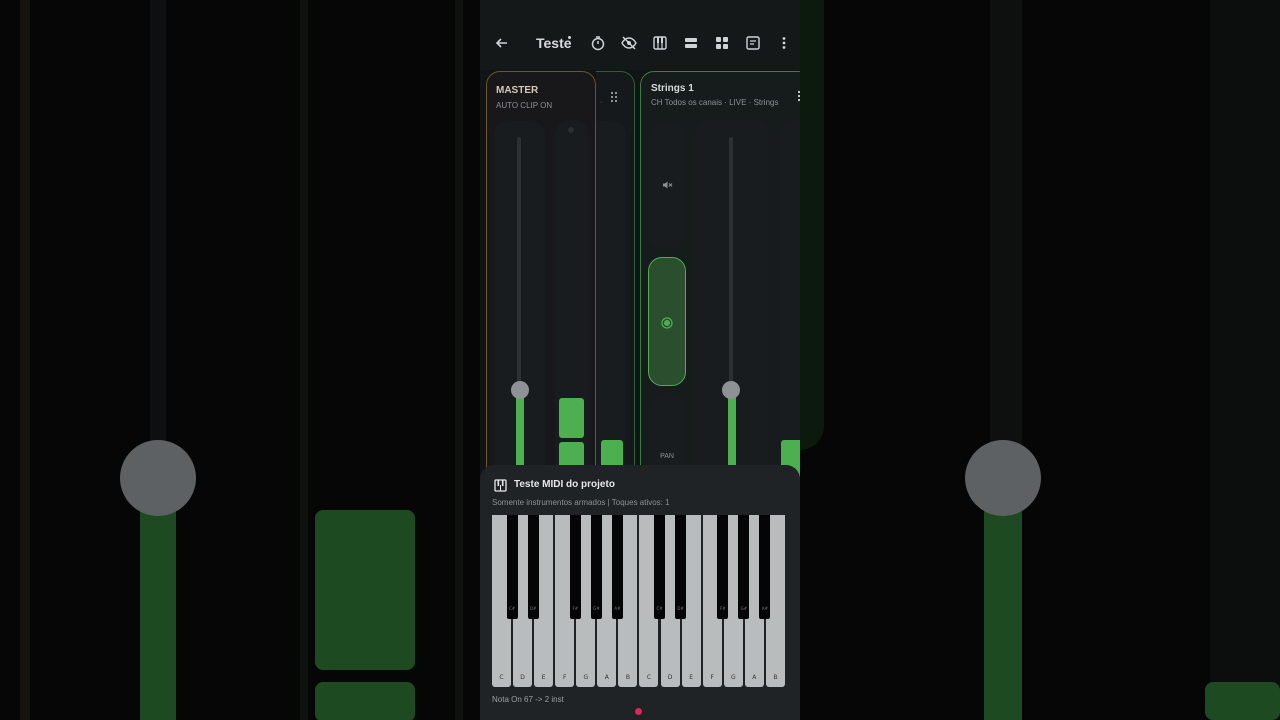 This screenshot has width=1280, height=720. What do you see at coordinates (753, 43) in the screenshot?
I see `note-icon` at bounding box center [753, 43].